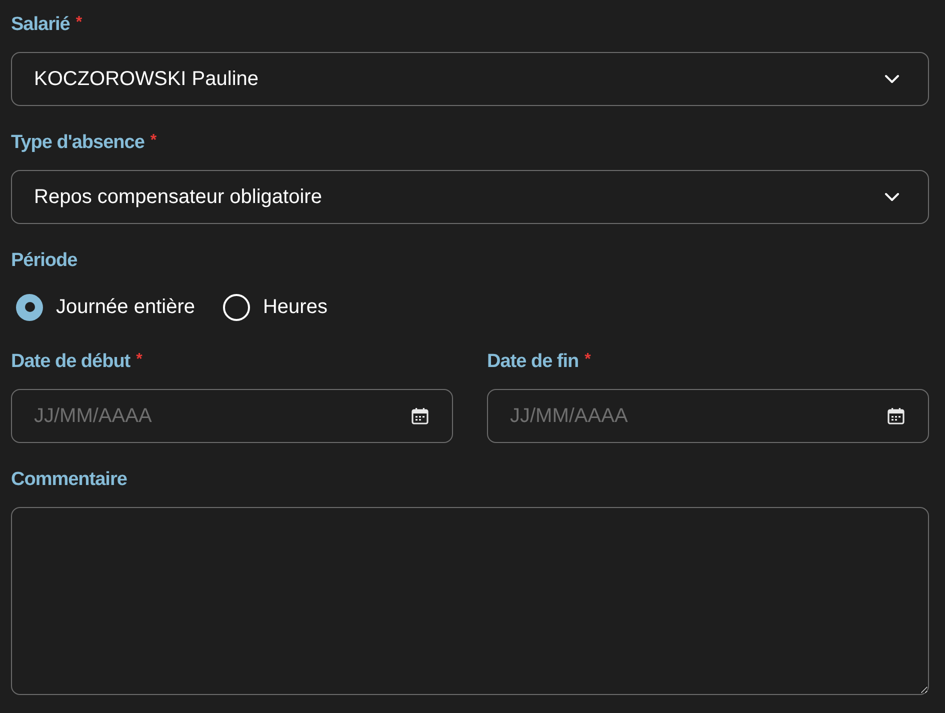  Describe the element at coordinates (533, 362) in the screenshot. I see `field-label: Date de fin` at that location.